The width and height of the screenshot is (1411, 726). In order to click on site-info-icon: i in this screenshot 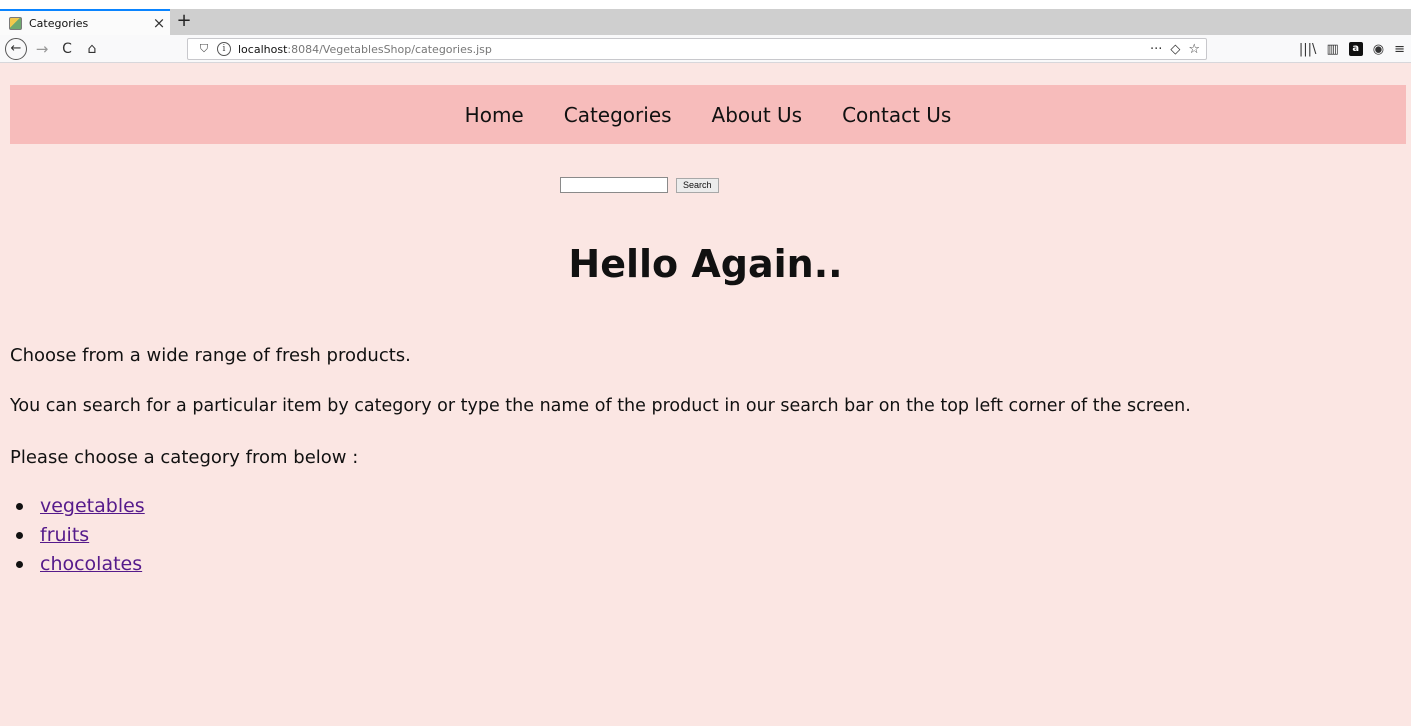, I will do `click(224, 49)`.